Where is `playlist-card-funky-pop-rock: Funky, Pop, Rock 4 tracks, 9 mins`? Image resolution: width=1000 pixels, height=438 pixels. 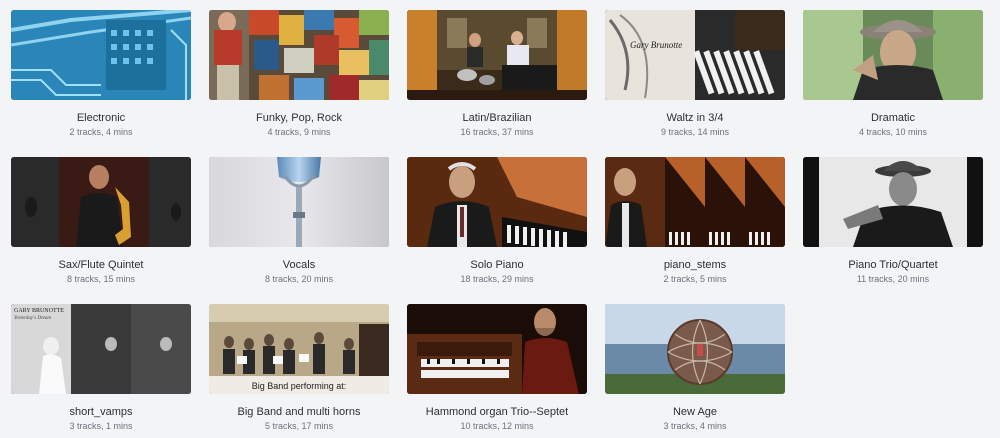
playlist-card-funky-pop-rock: Funky, Pop, Rock 4 tracks, 9 mins is located at coordinates (299, 73).